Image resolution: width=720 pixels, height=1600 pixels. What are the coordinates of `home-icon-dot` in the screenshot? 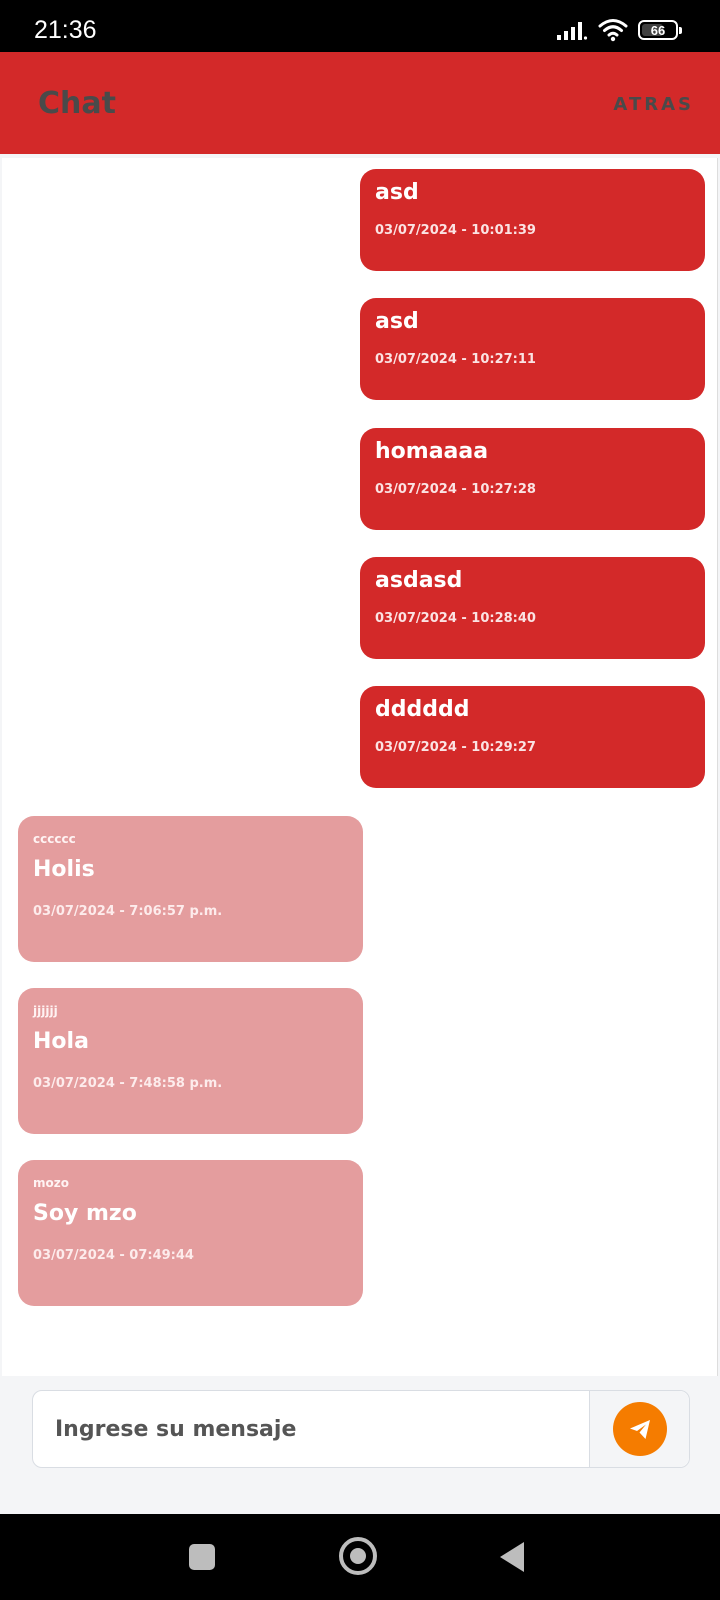 It's located at (358, 1556).